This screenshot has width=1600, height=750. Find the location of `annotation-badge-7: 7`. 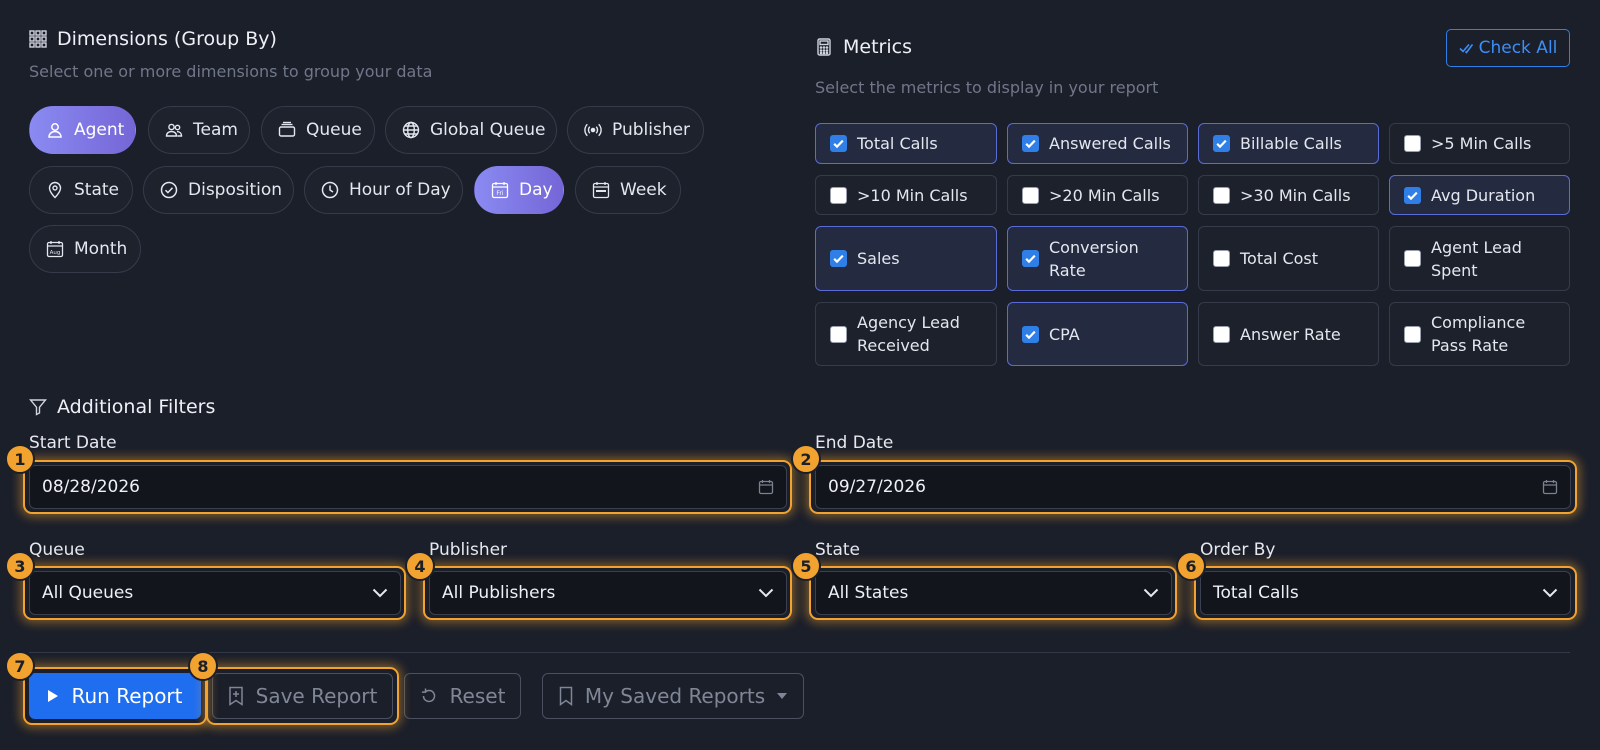

annotation-badge-7: 7 is located at coordinates (20, 666).